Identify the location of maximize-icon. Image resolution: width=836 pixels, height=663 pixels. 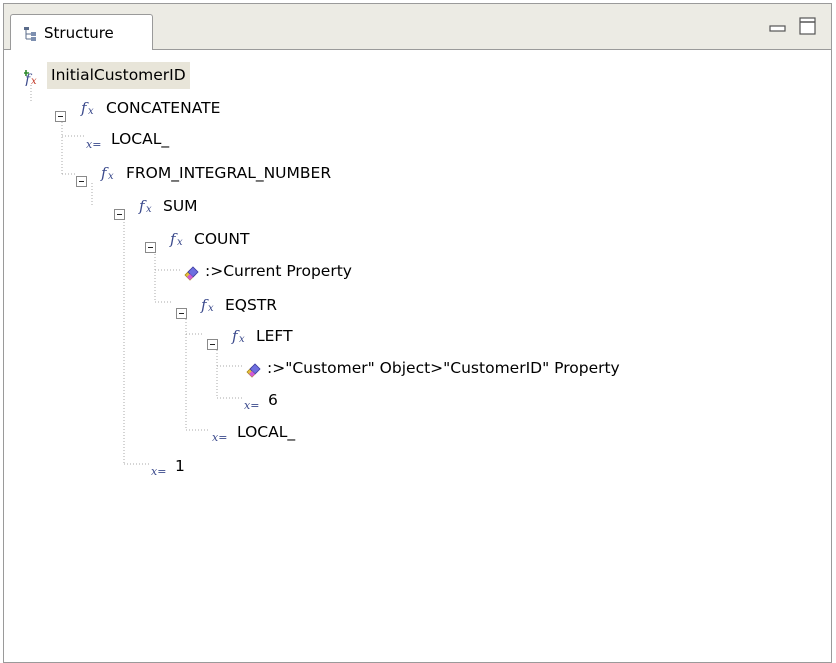
(808, 26).